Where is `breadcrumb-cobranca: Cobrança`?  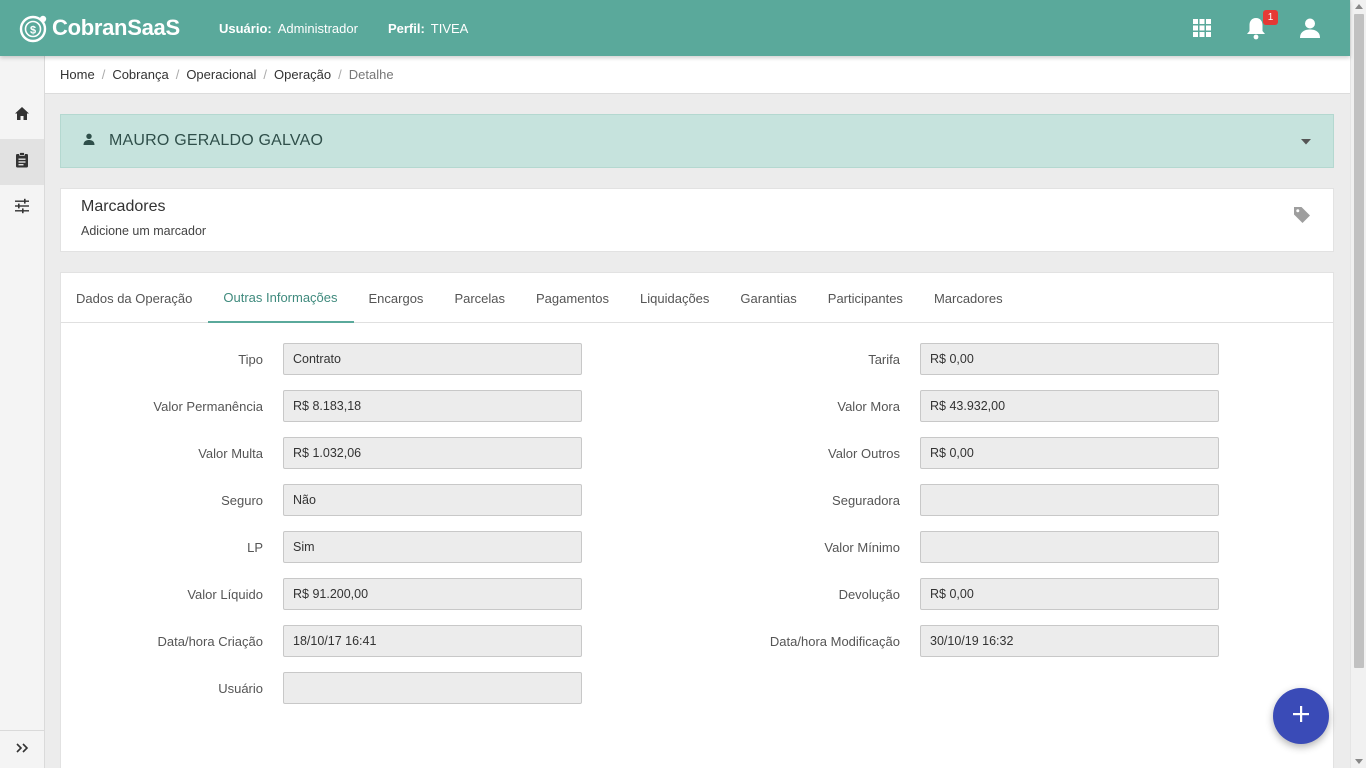 breadcrumb-cobranca: Cobrança is located at coordinates (140, 74).